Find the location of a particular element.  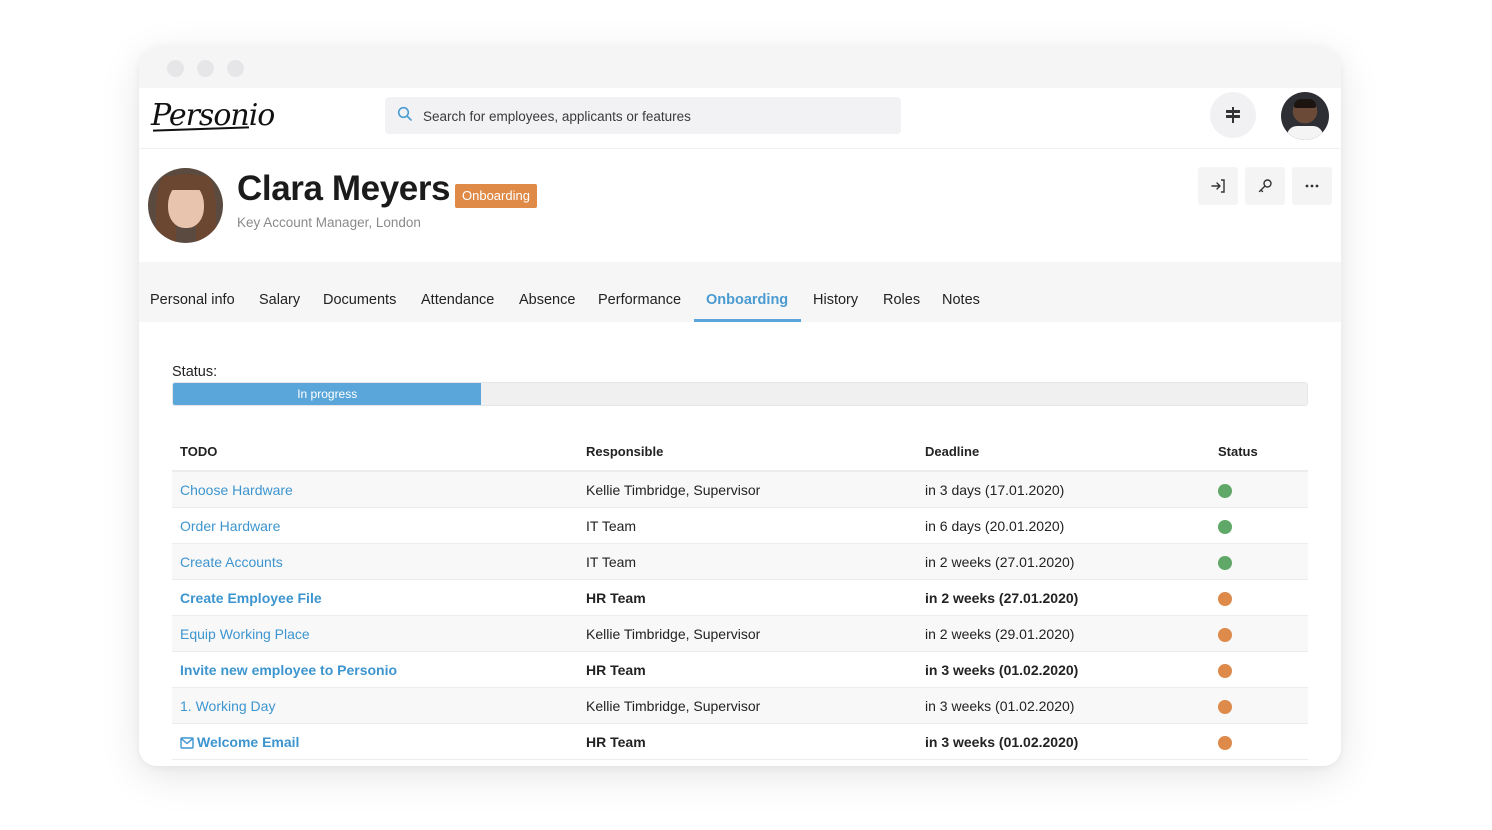

window-minimize-dot is located at coordinates (205, 68).